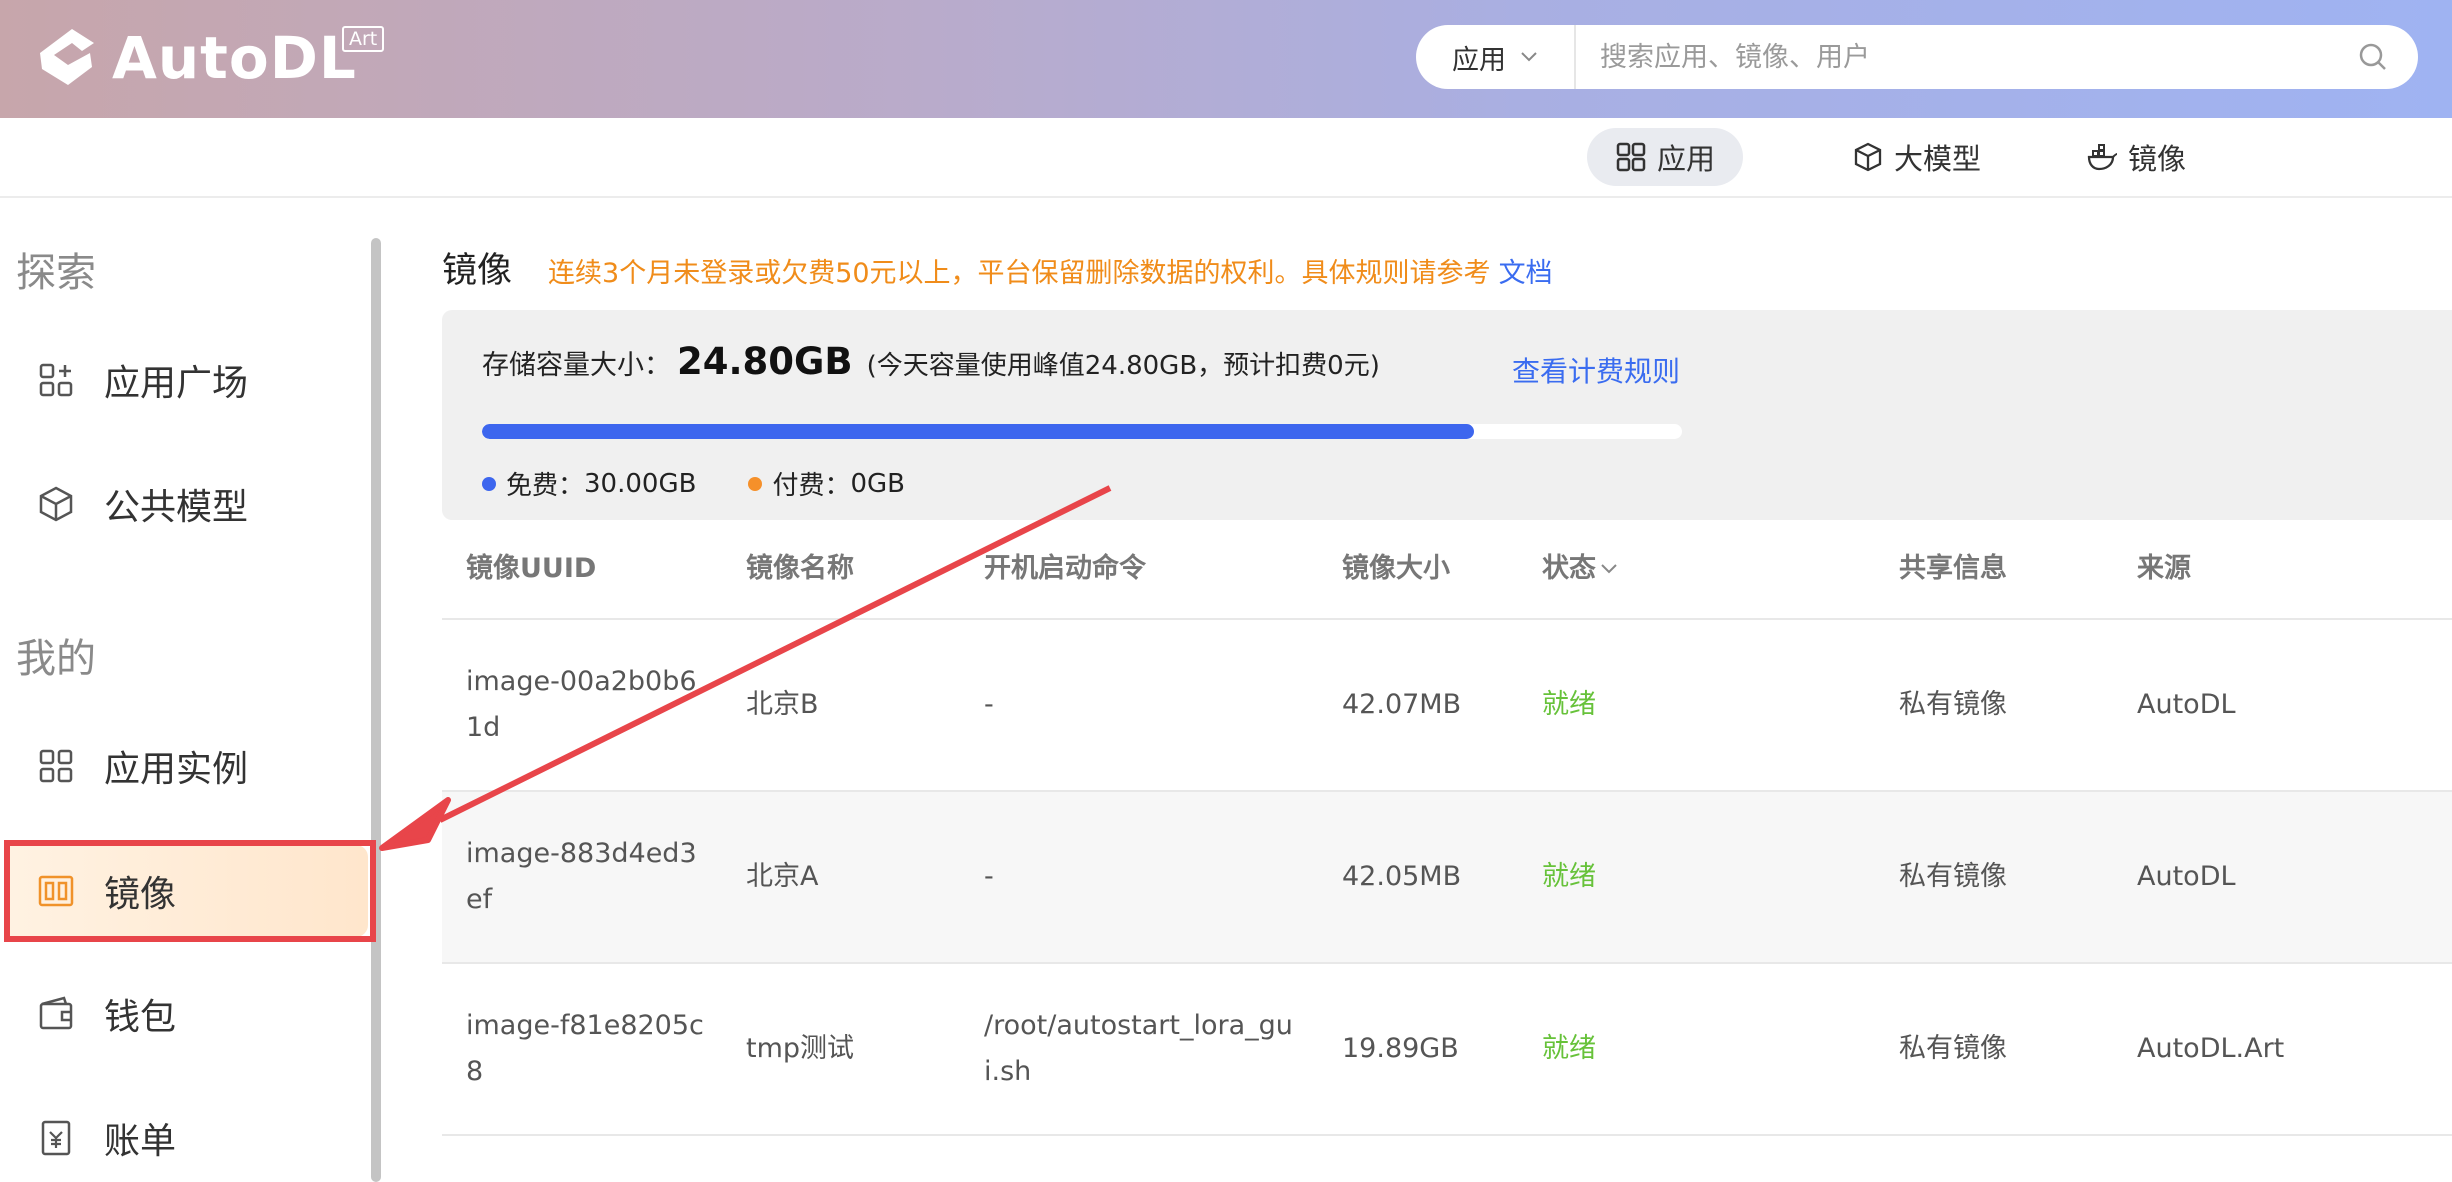 The width and height of the screenshot is (2452, 1182). I want to click on free-dot-icon, so click(489, 483).